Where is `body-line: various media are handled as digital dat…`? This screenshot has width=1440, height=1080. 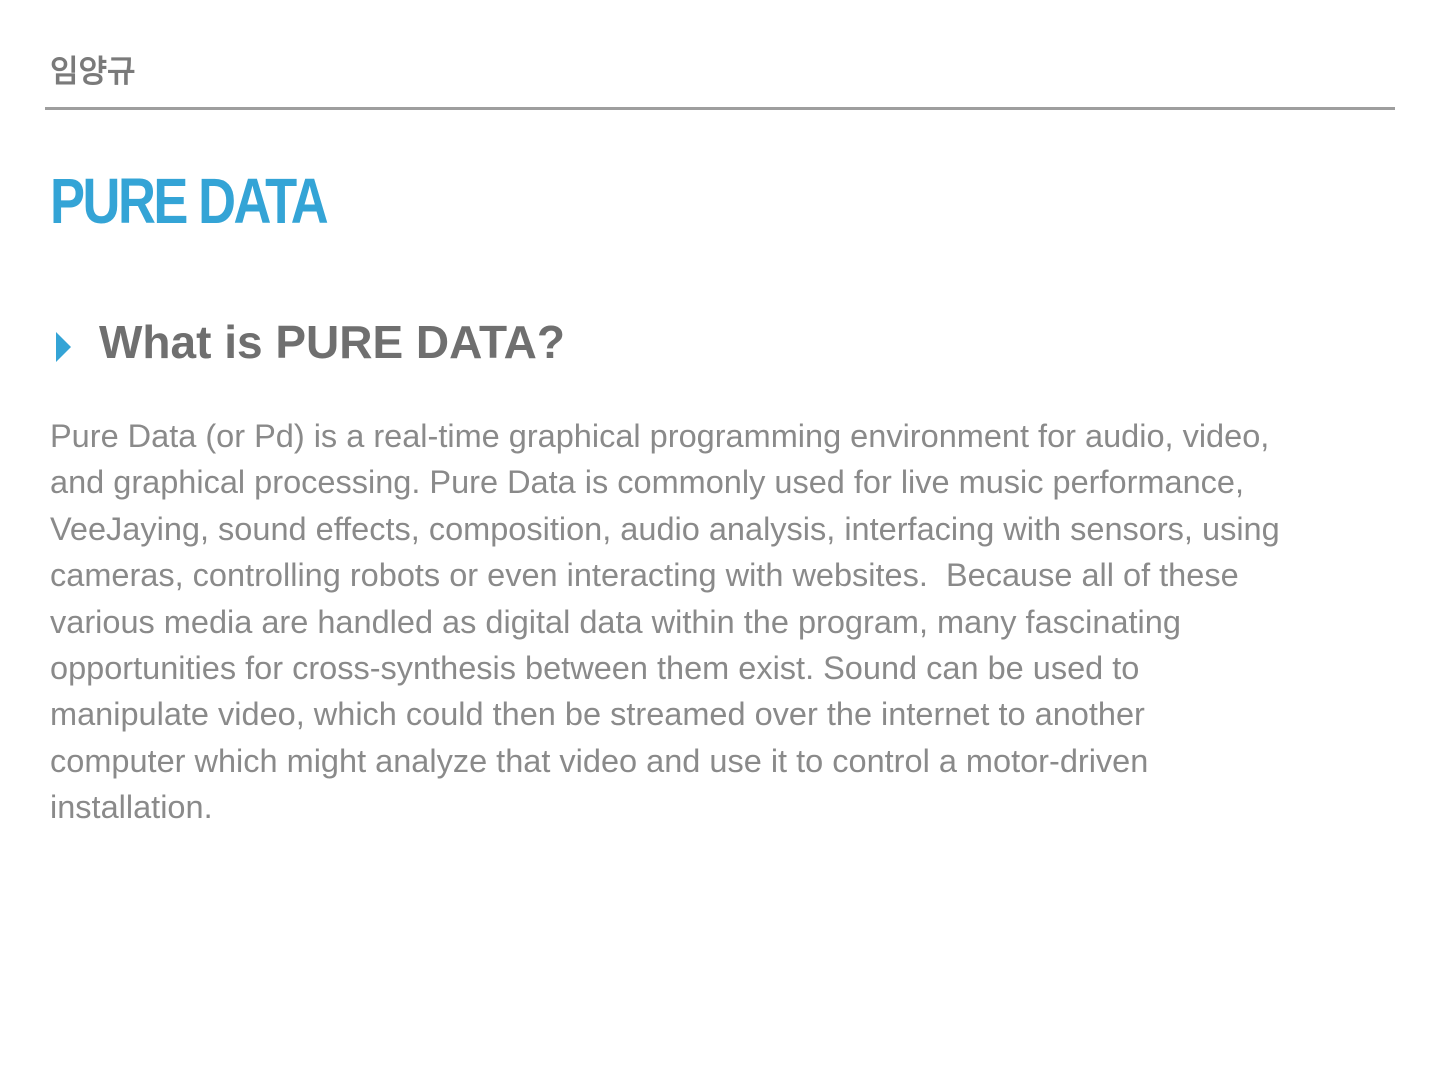
body-line: various media are handled as digital dat… is located at coordinates (615, 621).